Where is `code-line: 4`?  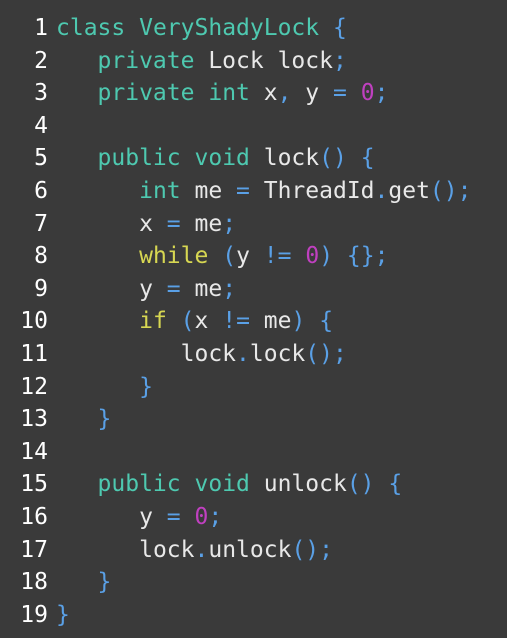 code-line: 4 is located at coordinates (253, 126).